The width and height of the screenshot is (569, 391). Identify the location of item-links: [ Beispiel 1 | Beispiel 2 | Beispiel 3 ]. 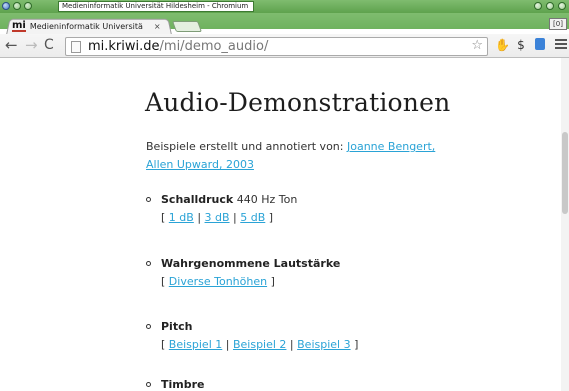
(259, 345).